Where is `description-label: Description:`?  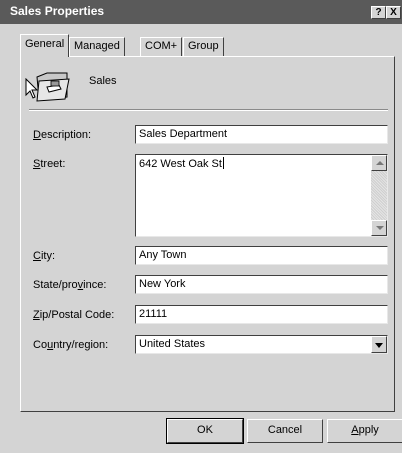
description-label: Description: is located at coordinates (62, 135).